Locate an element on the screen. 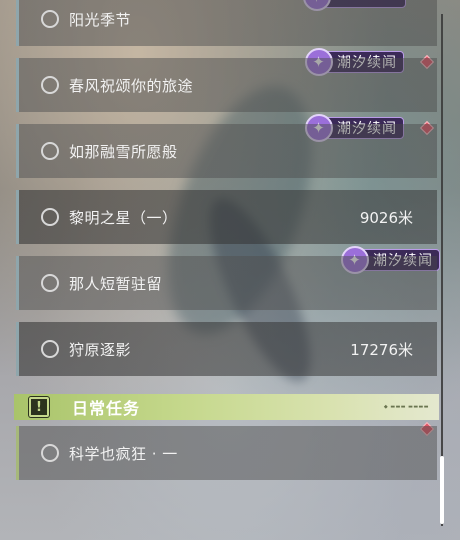 This screenshot has width=460, height=540. quest-name: 那人短暂驻留 is located at coordinates (116, 283).